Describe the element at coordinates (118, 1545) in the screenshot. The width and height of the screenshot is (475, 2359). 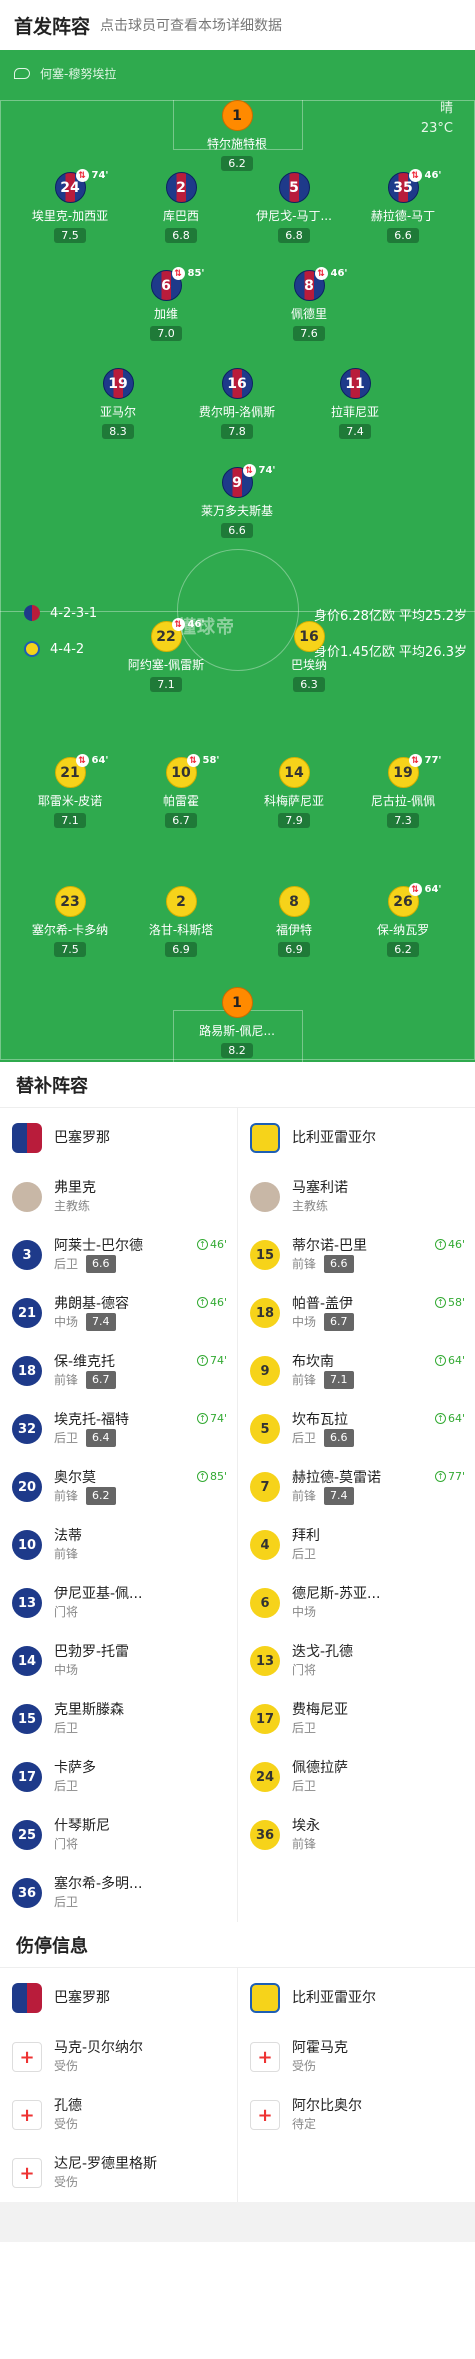
I see `sub-player-row: 10 法蒂 前锋` at that location.